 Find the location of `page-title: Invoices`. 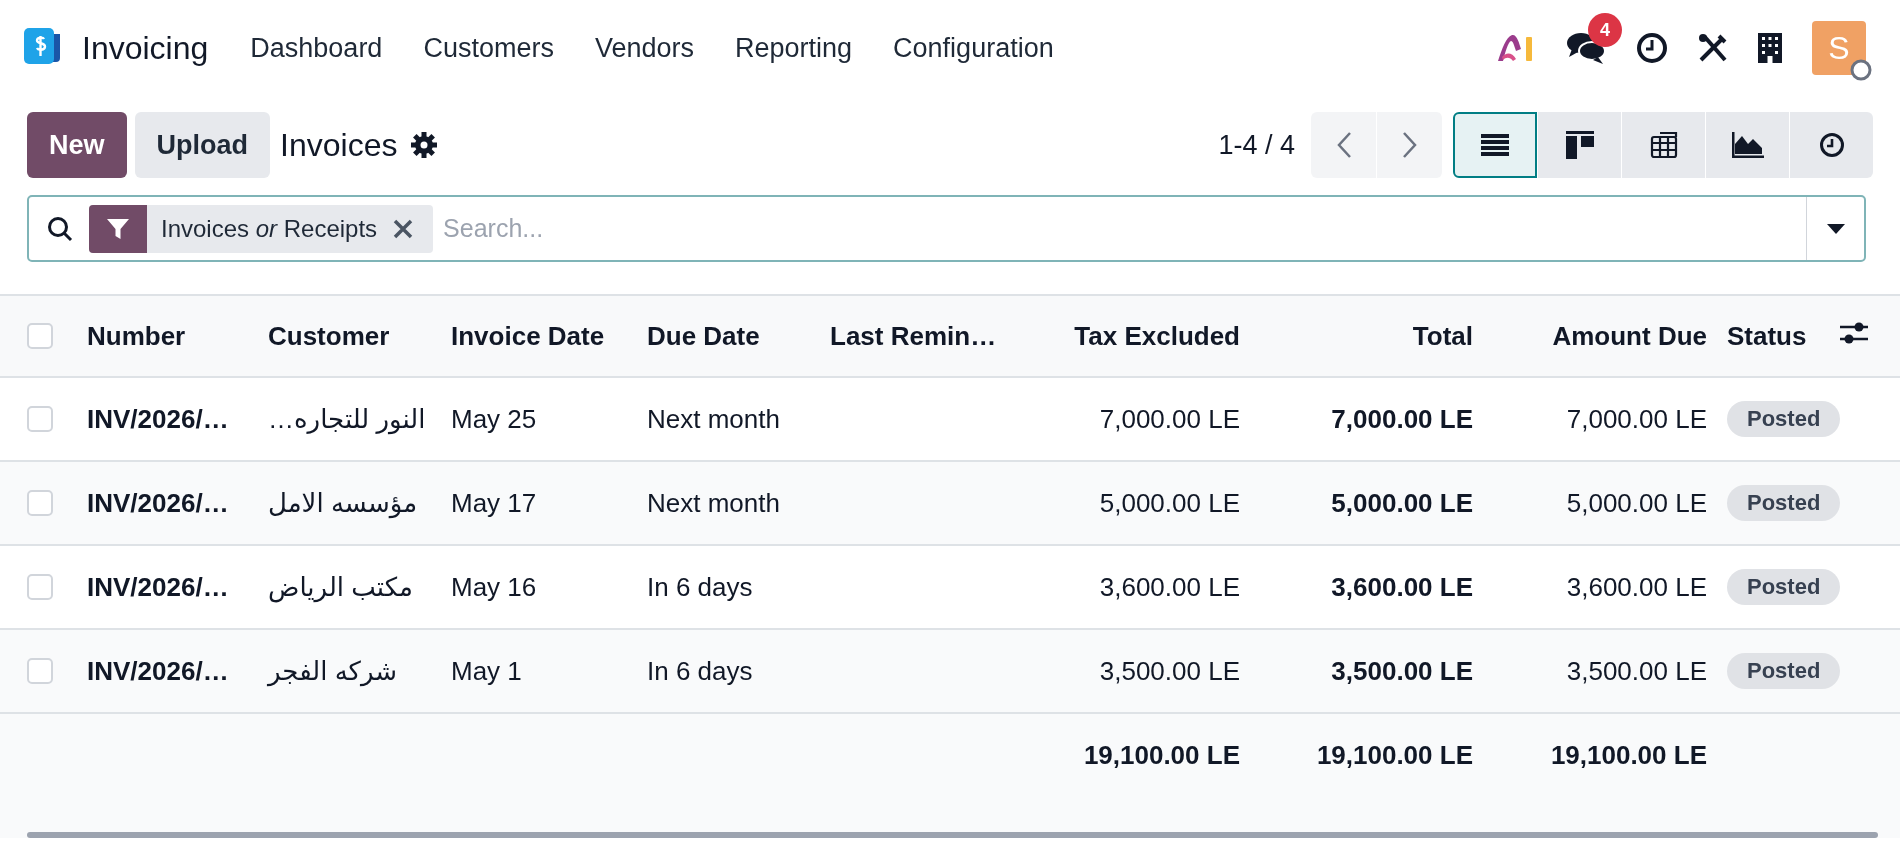

page-title: Invoices is located at coordinates (339, 145).